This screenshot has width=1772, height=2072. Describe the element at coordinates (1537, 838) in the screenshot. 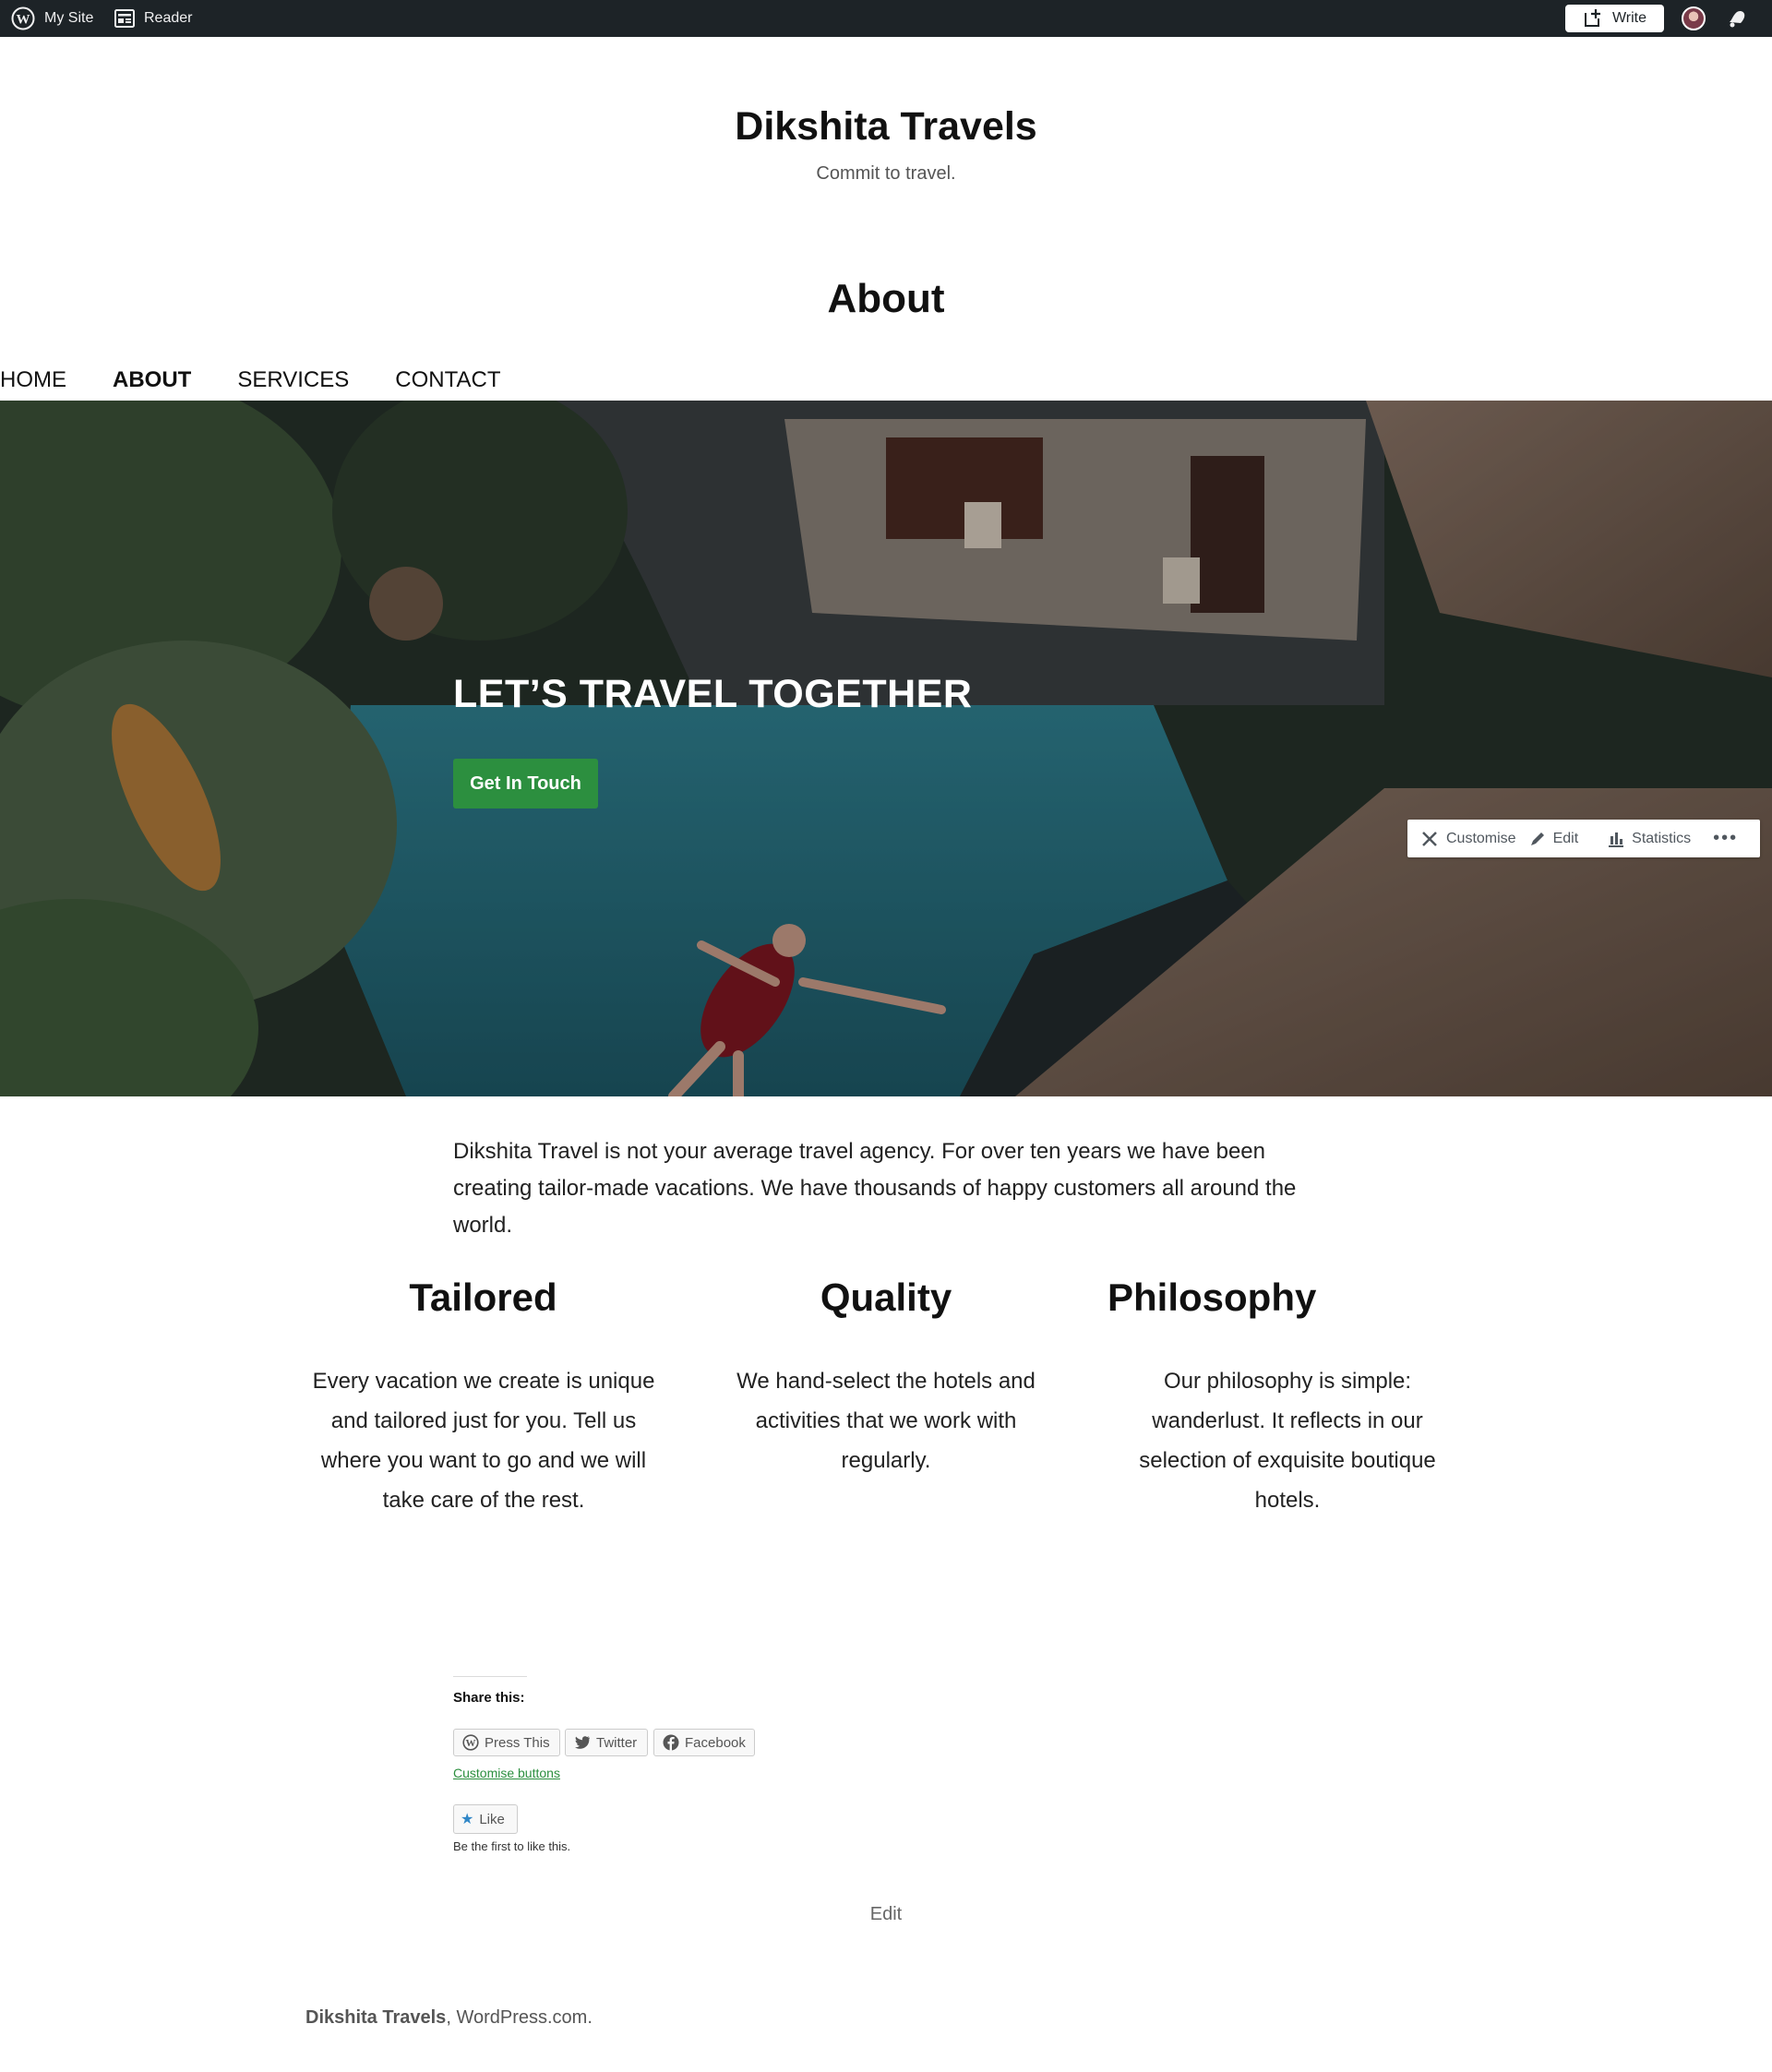

I see `pencil-icon` at that location.